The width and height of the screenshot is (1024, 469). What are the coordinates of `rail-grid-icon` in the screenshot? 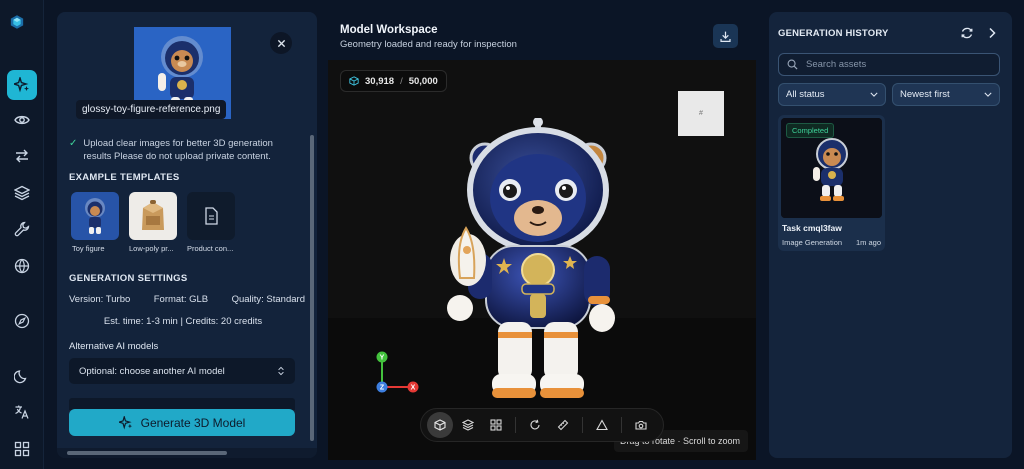 It's located at (22, 449).